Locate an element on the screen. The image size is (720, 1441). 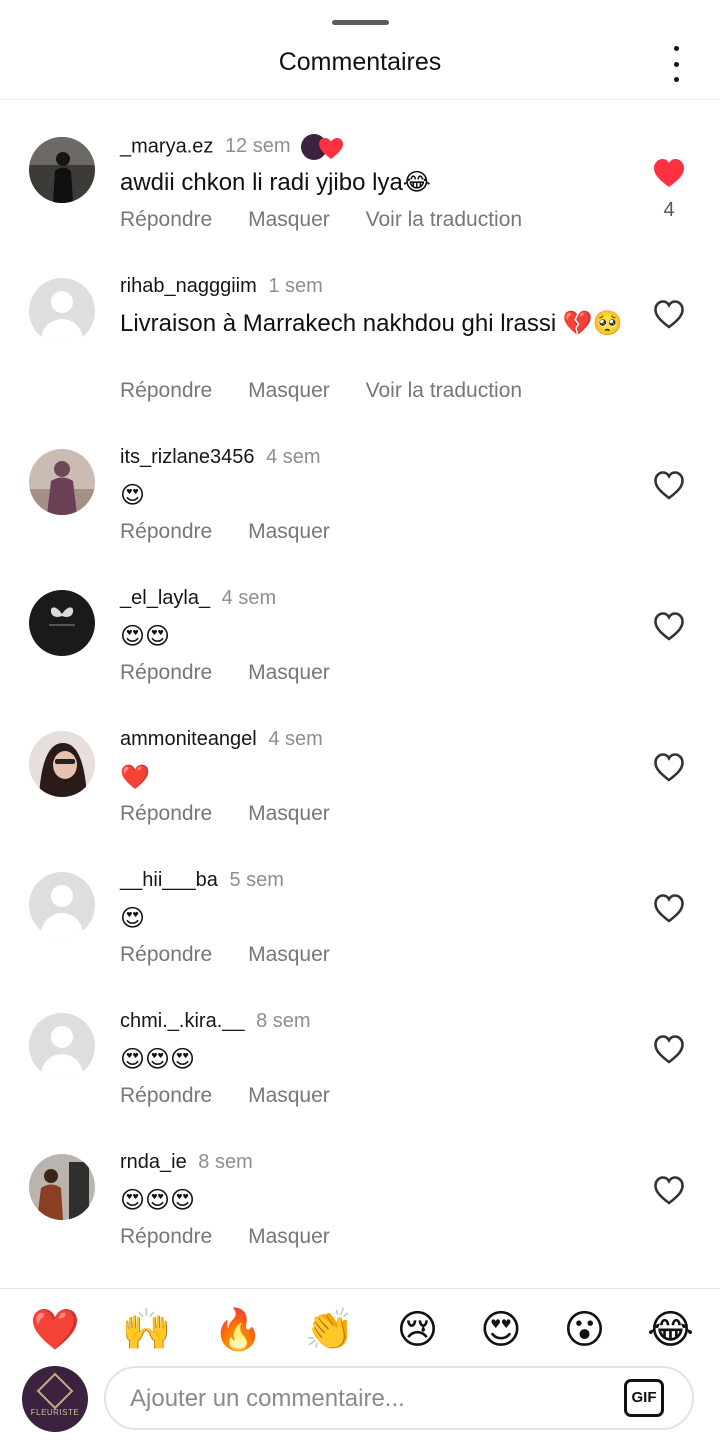
page-title: Commentaires is located at coordinates (360, 62).